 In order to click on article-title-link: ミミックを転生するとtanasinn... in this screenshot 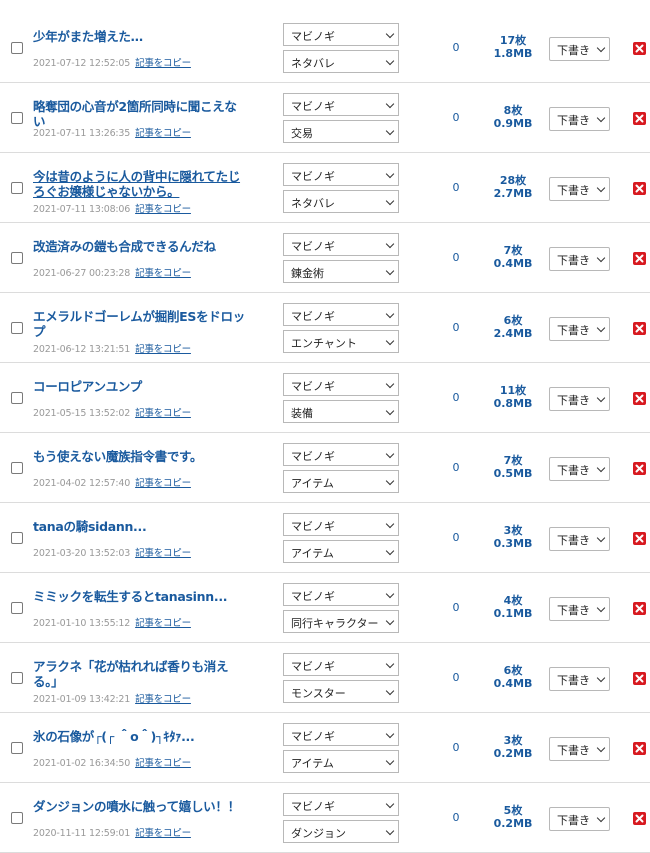, I will do `click(140, 596)`.